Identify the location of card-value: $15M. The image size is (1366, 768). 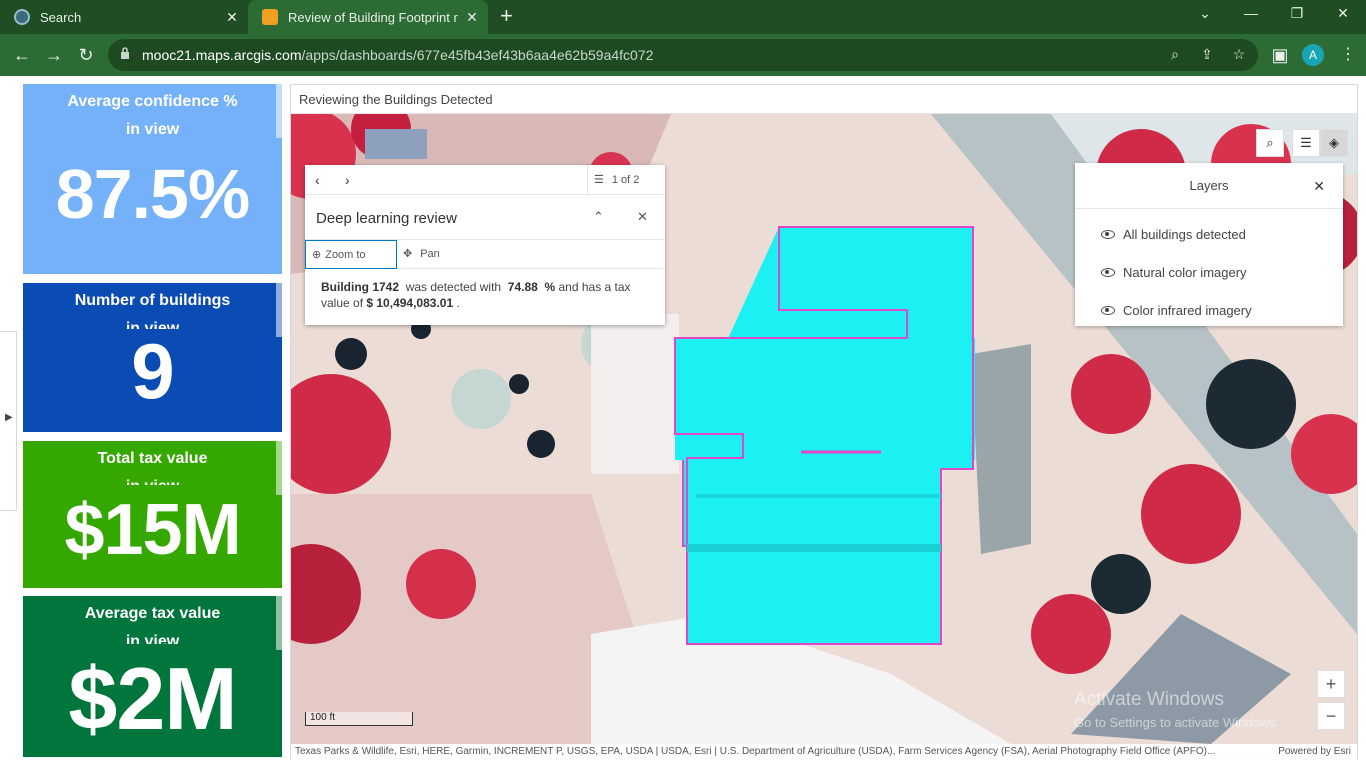
(152, 530).